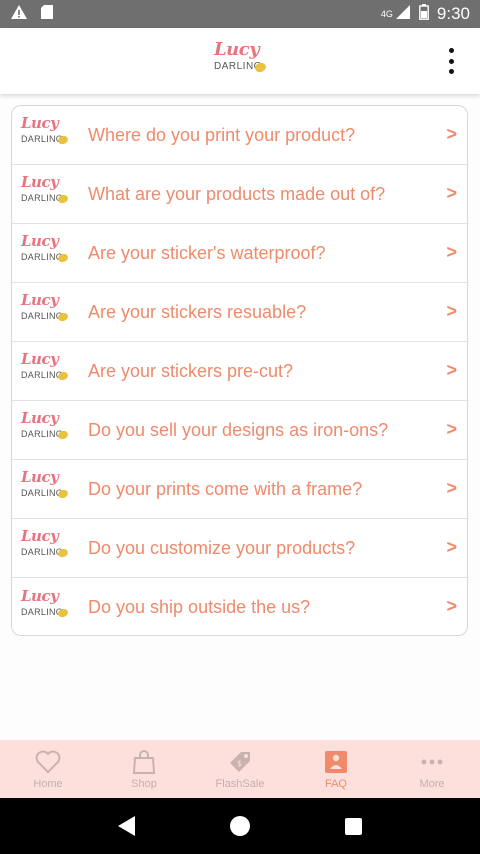 The image size is (480, 854). Describe the element at coordinates (240, 14) in the screenshot. I see `status-bar: 4G 9:30` at that location.